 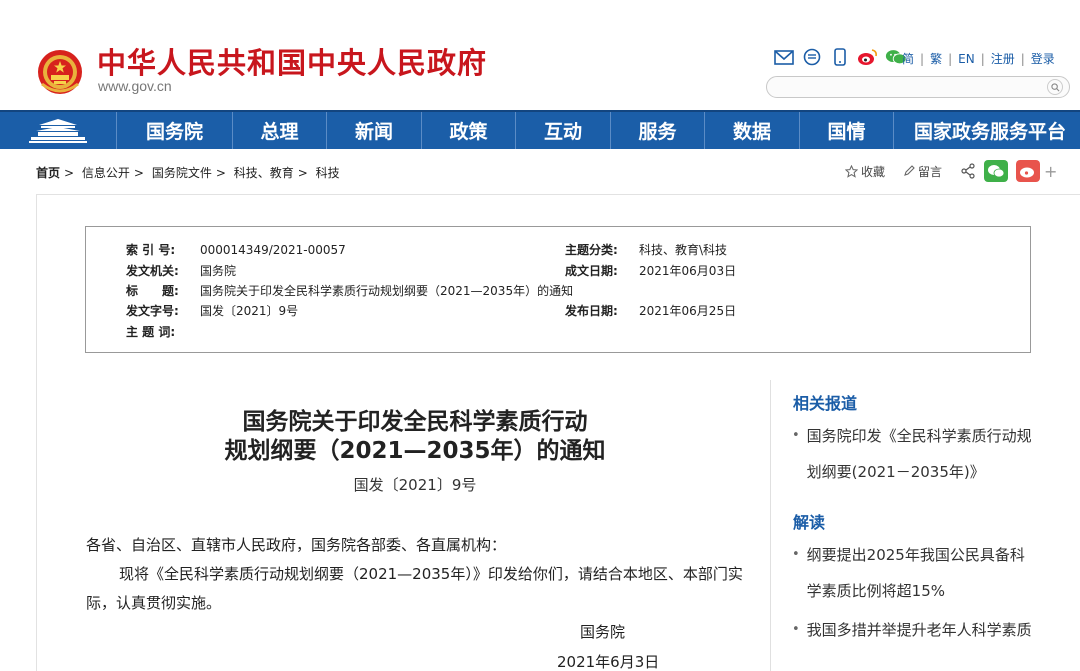 I want to click on article-date: 2021年6月3日, so click(x=608, y=662).